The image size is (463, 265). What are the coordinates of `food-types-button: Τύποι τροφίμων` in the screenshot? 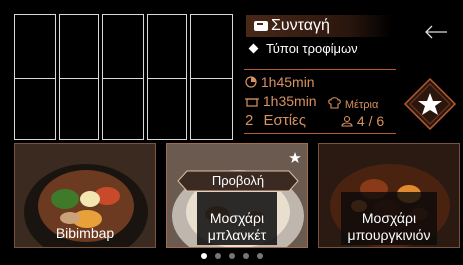 It's located at (303, 48).